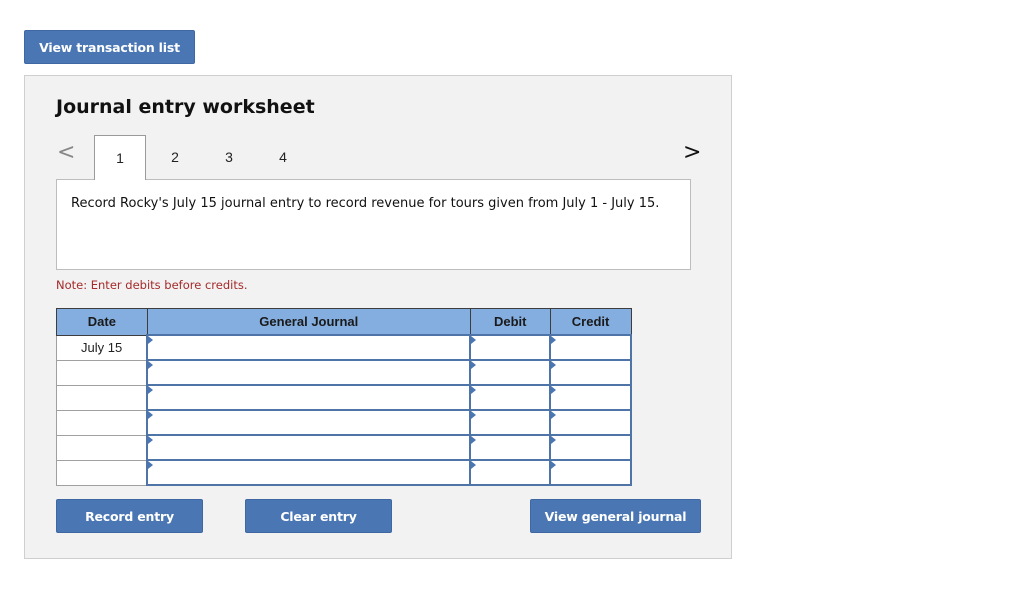 The width and height of the screenshot is (1024, 602). Describe the element at coordinates (152, 285) in the screenshot. I see `debit-credit-note: Note: Enter debits before credits.` at that location.